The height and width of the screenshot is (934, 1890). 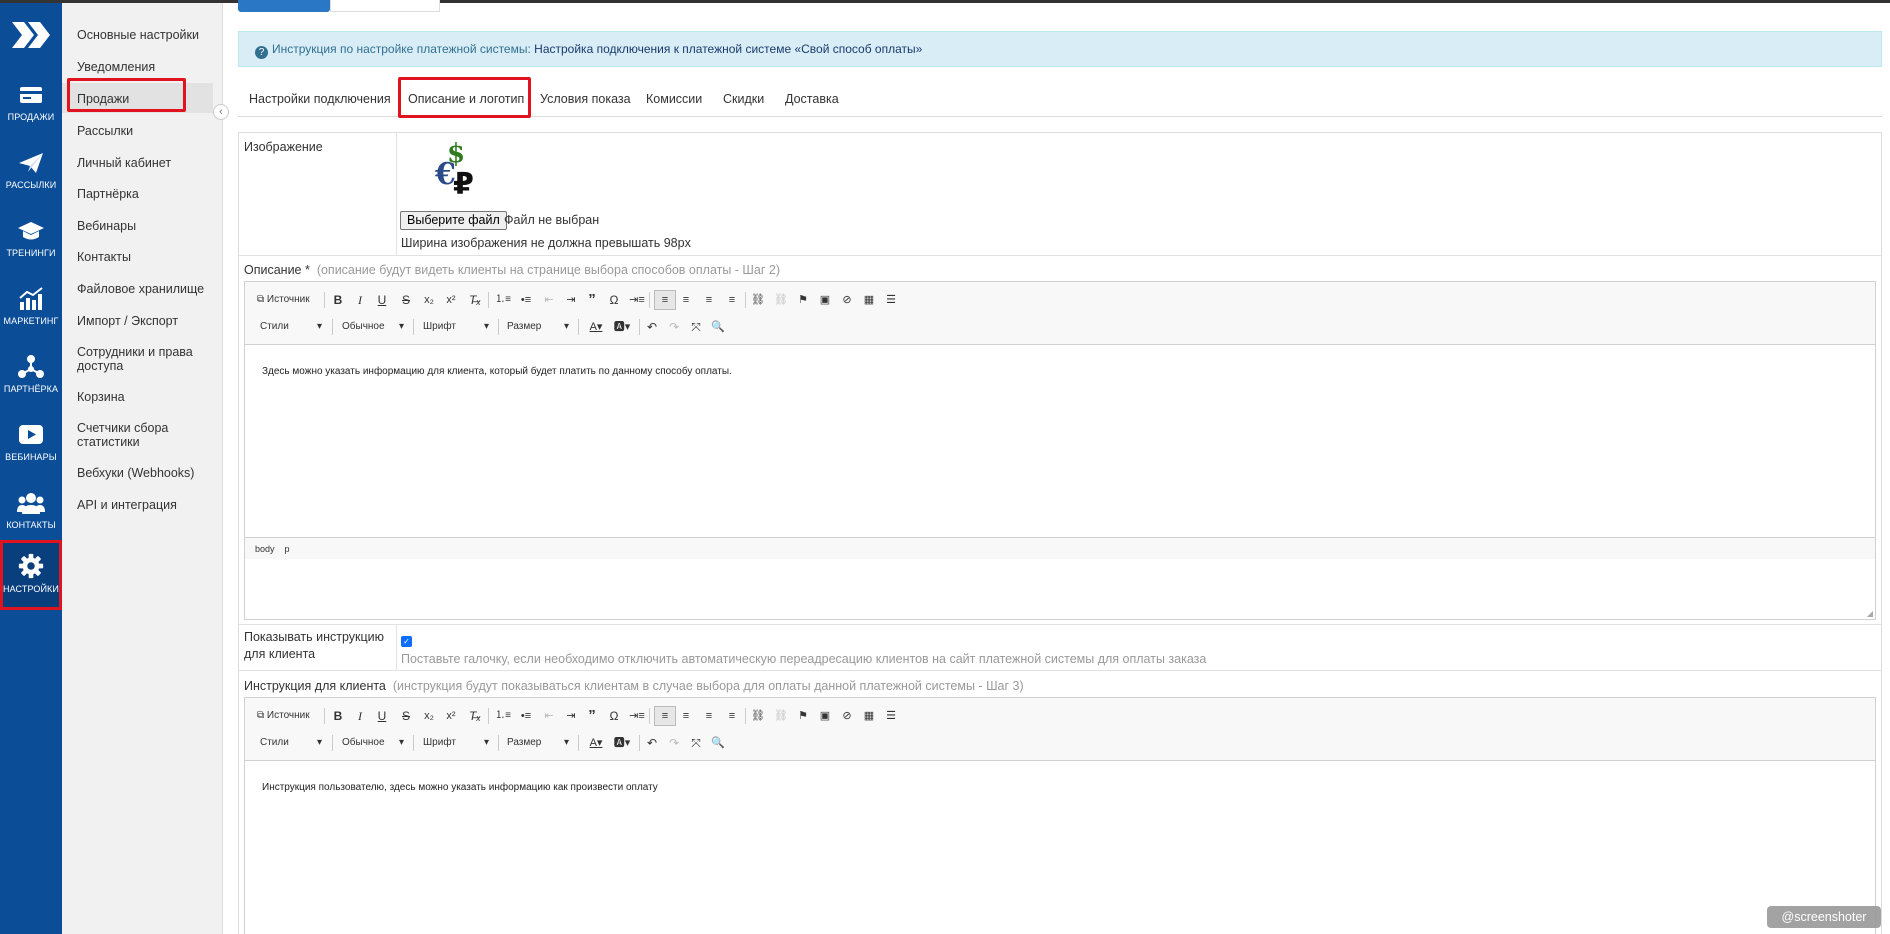 What do you see at coordinates (287, 549) in the screenshot?
I see `path-p: p` at bounding box center [287, 549].